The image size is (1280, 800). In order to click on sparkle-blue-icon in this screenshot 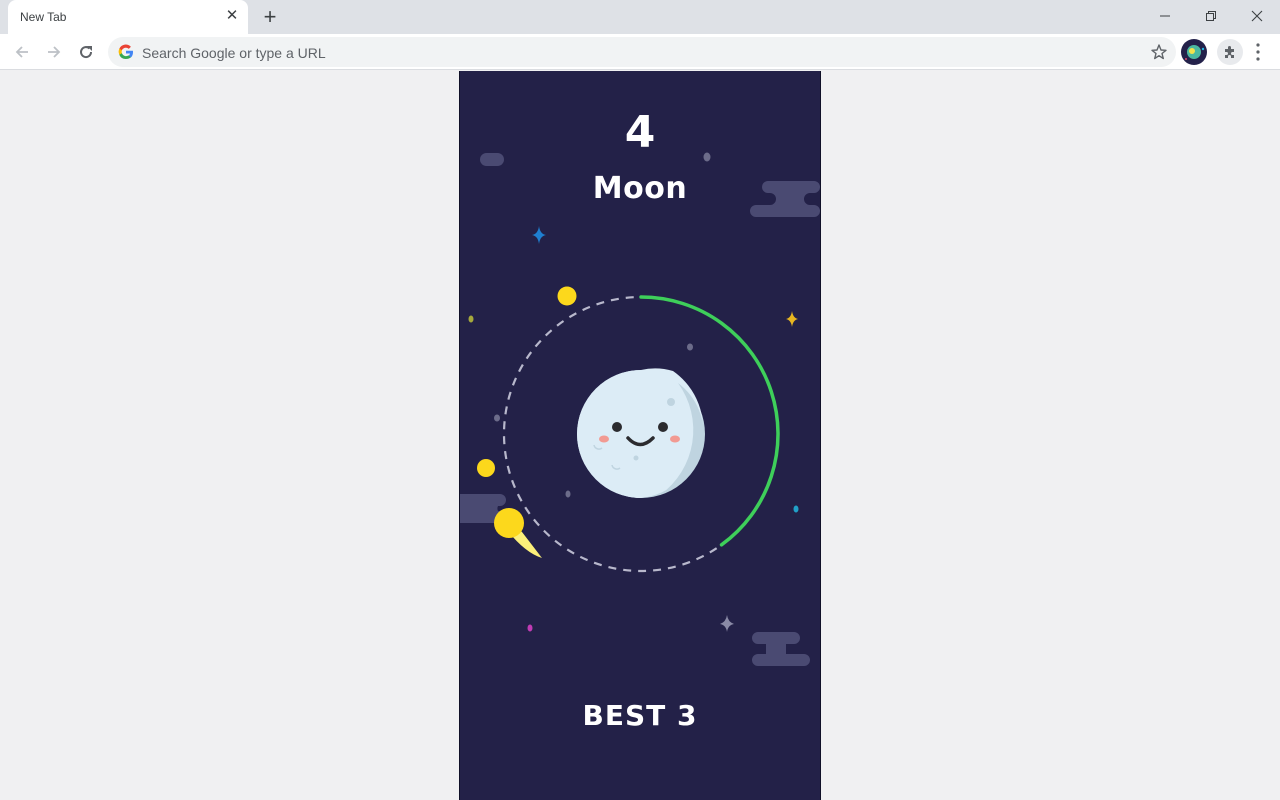, I will do `click(539, 235)`.